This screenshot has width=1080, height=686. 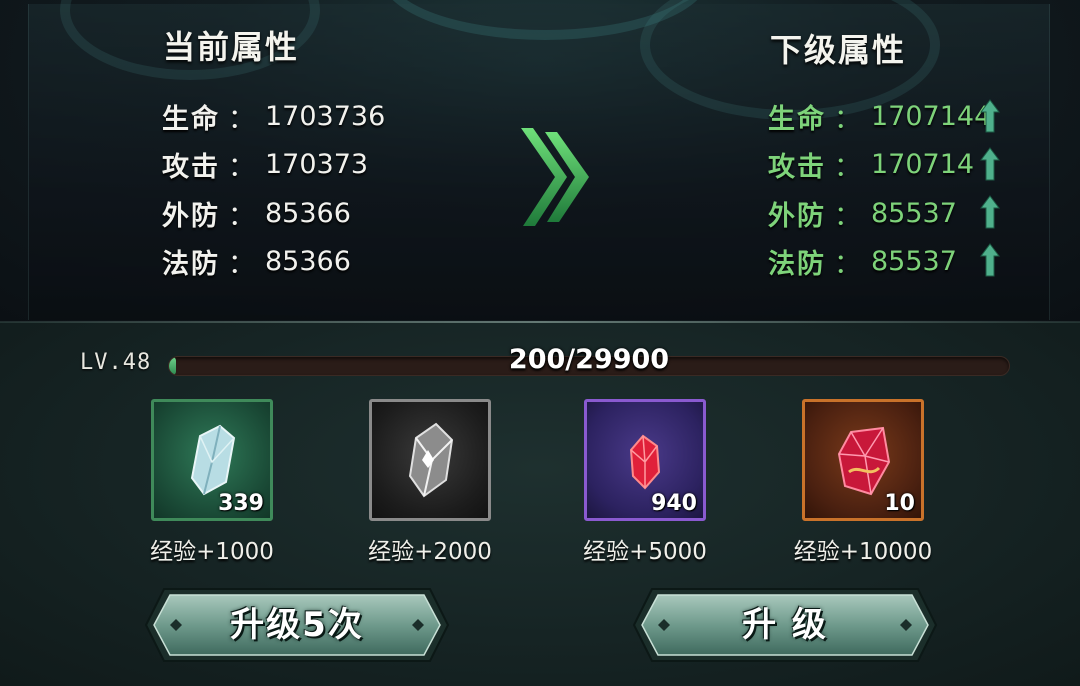 I want to click on exp-progress-text: 200/29900, so click(x=589, y=359).